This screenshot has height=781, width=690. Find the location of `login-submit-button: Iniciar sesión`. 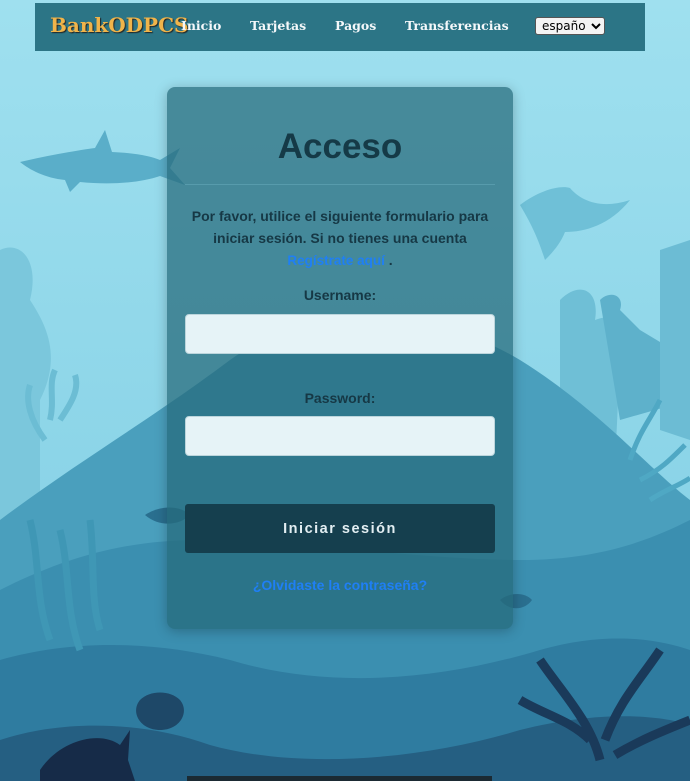

login-submit-button: Iniciar sesión is located at coordinates (340, 528).